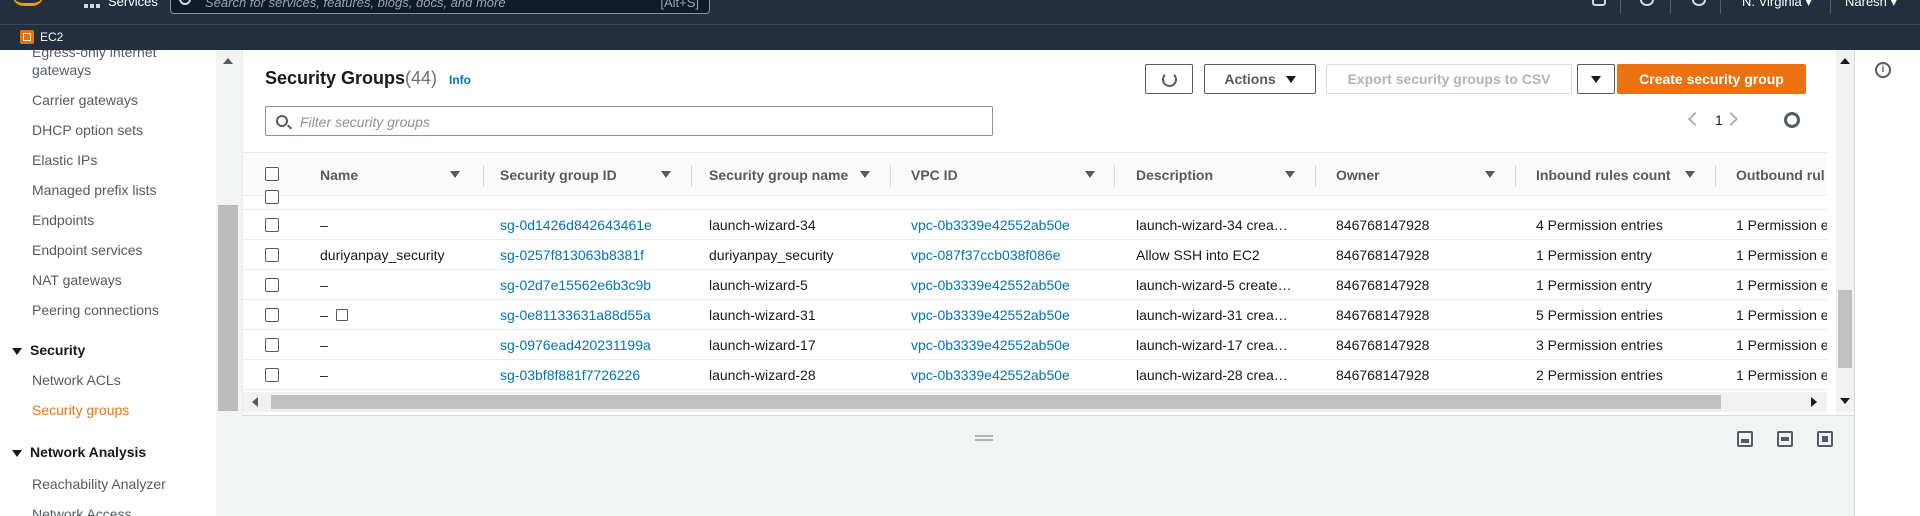 Image resolution: width=1920 pixels, height=516 pixels. What do you see at coordinates (77, 280) in the screenshot?
I see `sidebar-item-nat-gateways: NAT gateways` at bounding box center [77, 280].